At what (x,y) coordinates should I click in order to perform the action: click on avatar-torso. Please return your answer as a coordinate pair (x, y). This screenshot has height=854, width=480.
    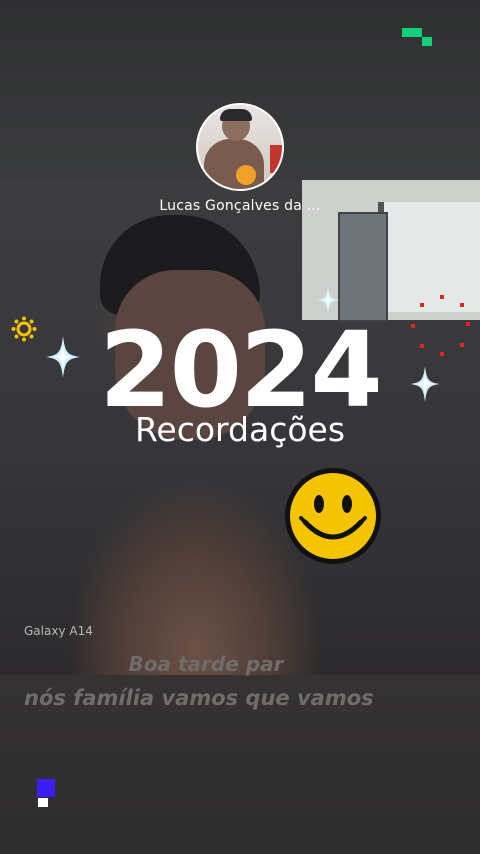
    Looking at the image, I should click on (234, 164).